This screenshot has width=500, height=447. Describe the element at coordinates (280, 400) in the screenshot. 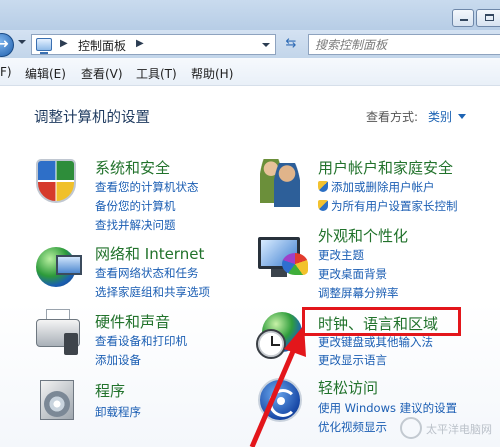

I see `ease-of-access-icon` at that location.